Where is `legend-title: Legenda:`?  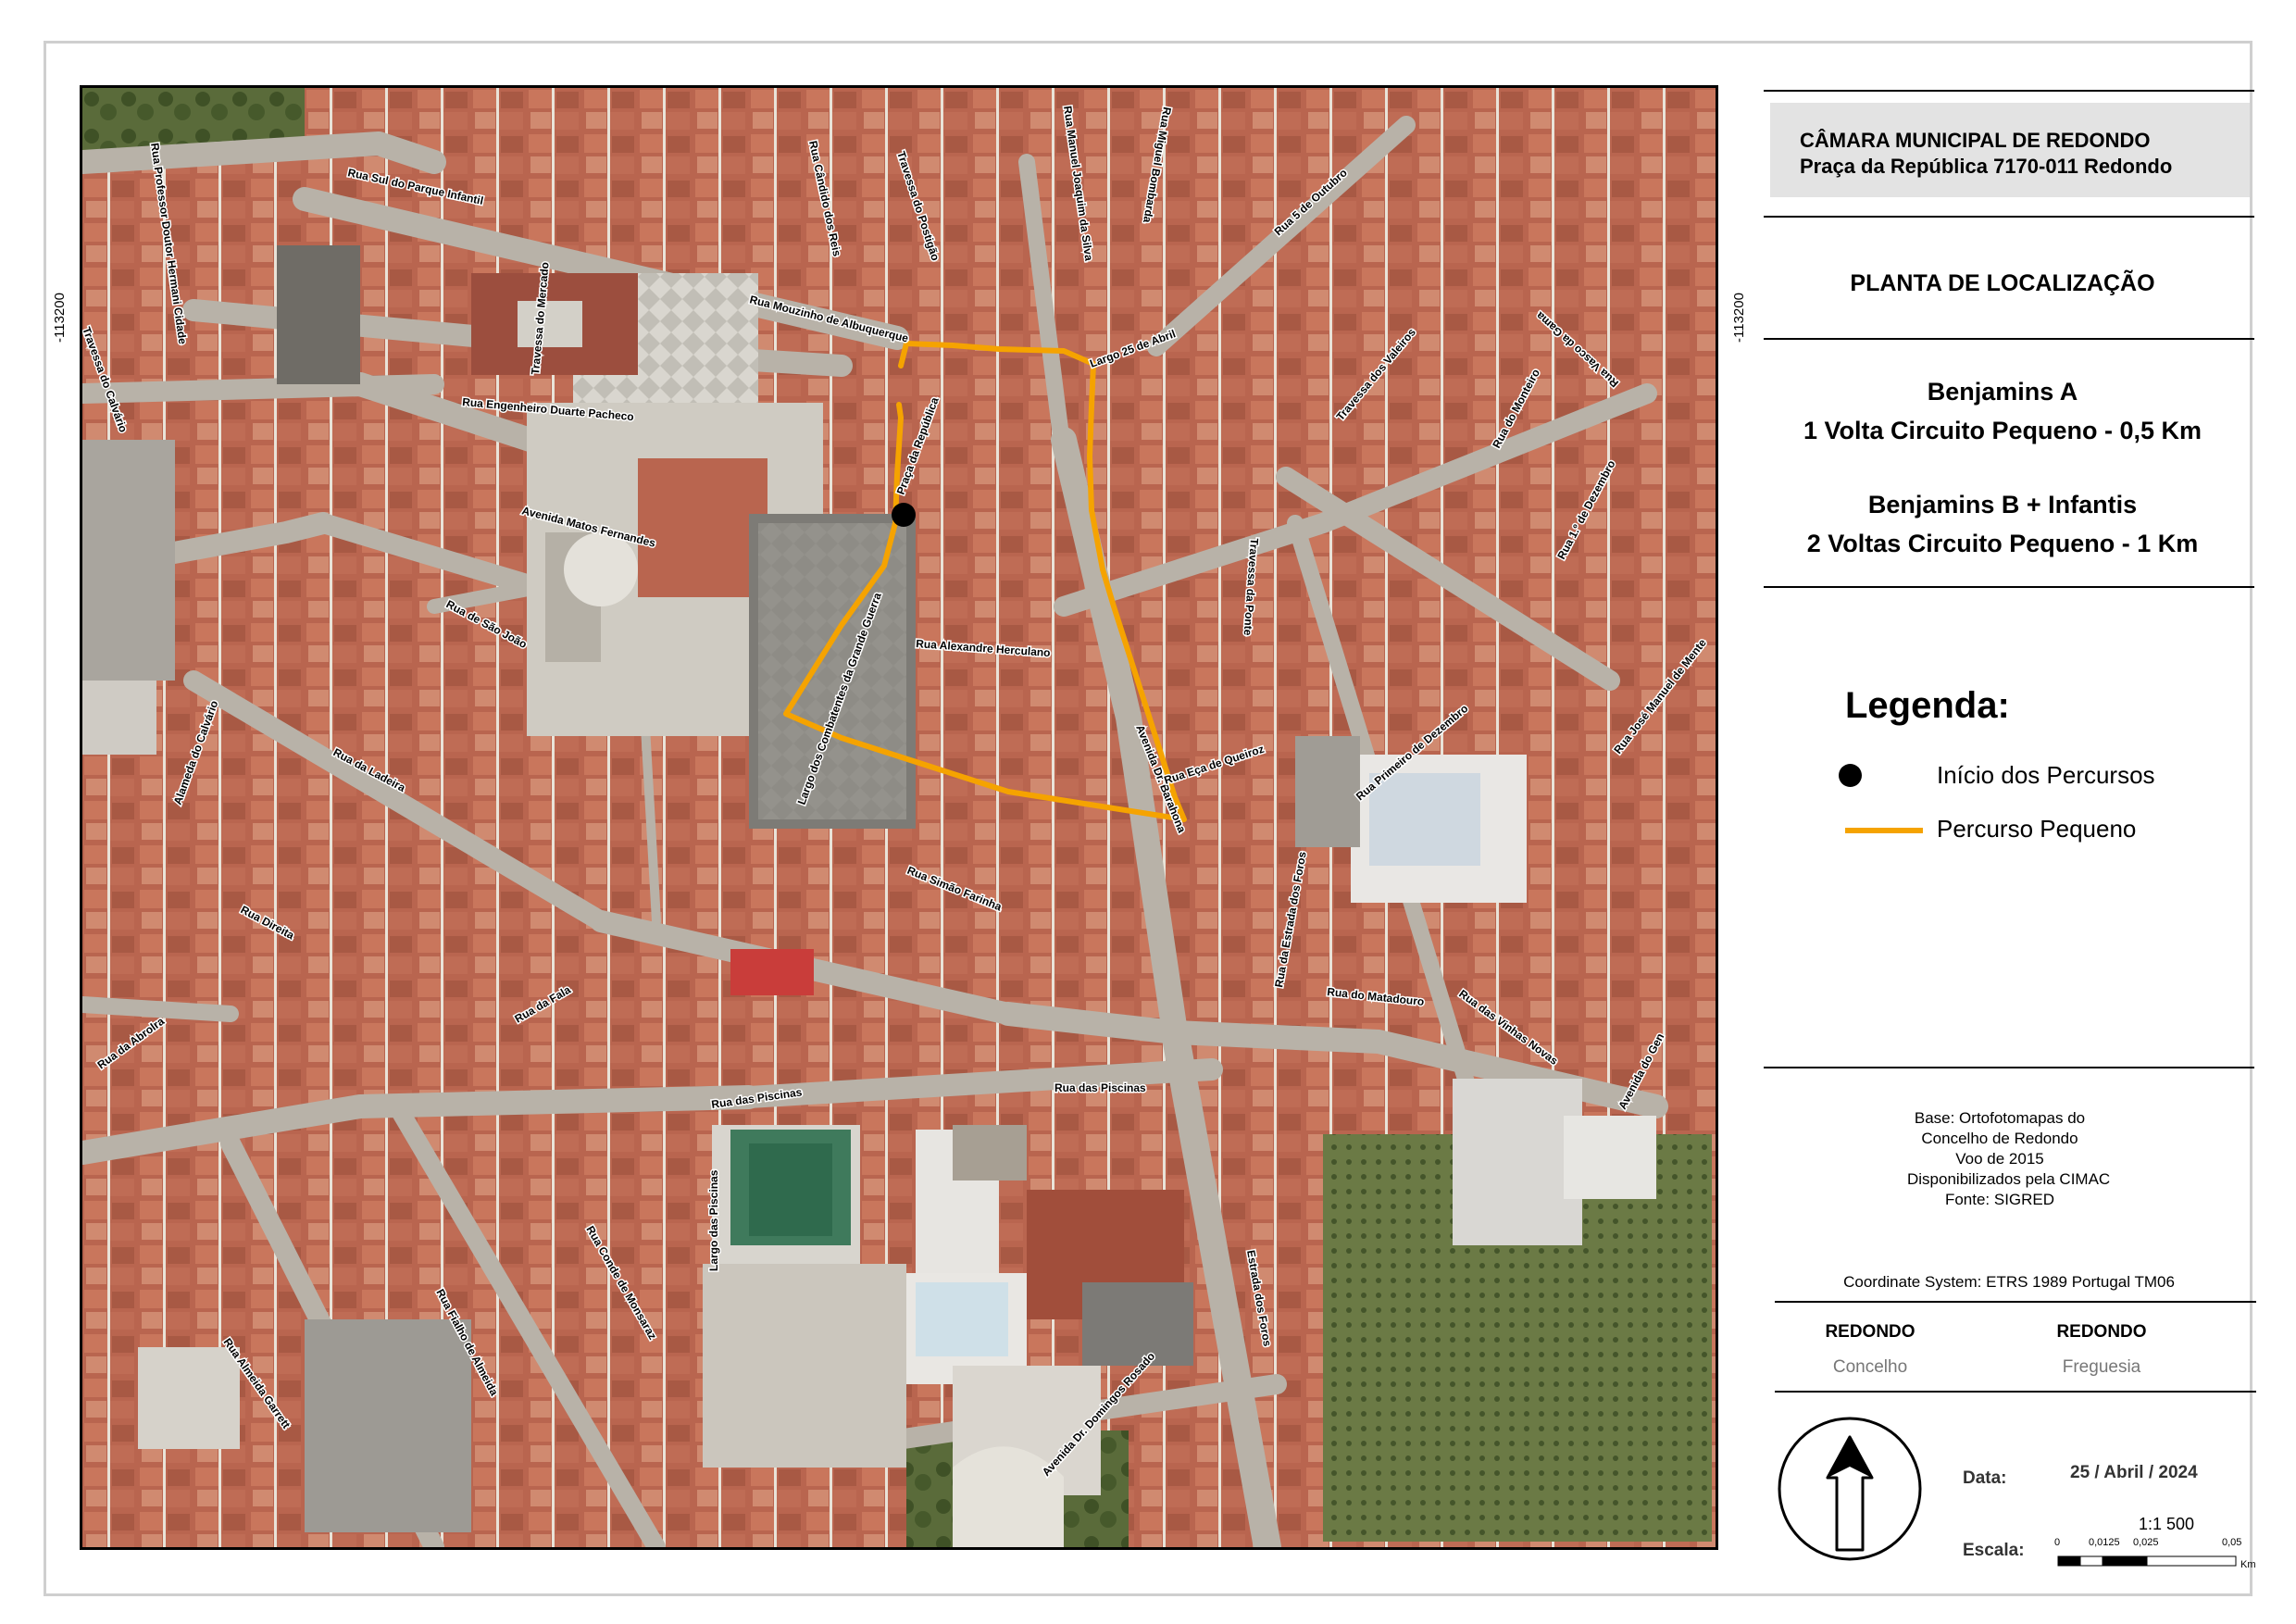 legend-title: Legenda: is located at coordinates (1928, 705).